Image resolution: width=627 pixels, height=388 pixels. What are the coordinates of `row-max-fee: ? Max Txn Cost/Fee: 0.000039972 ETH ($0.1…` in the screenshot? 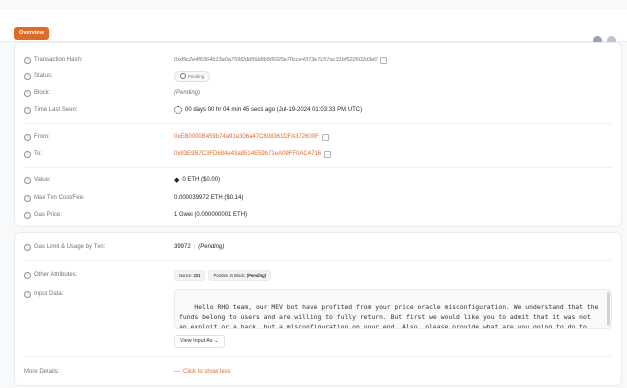 It's located at (318, 198).